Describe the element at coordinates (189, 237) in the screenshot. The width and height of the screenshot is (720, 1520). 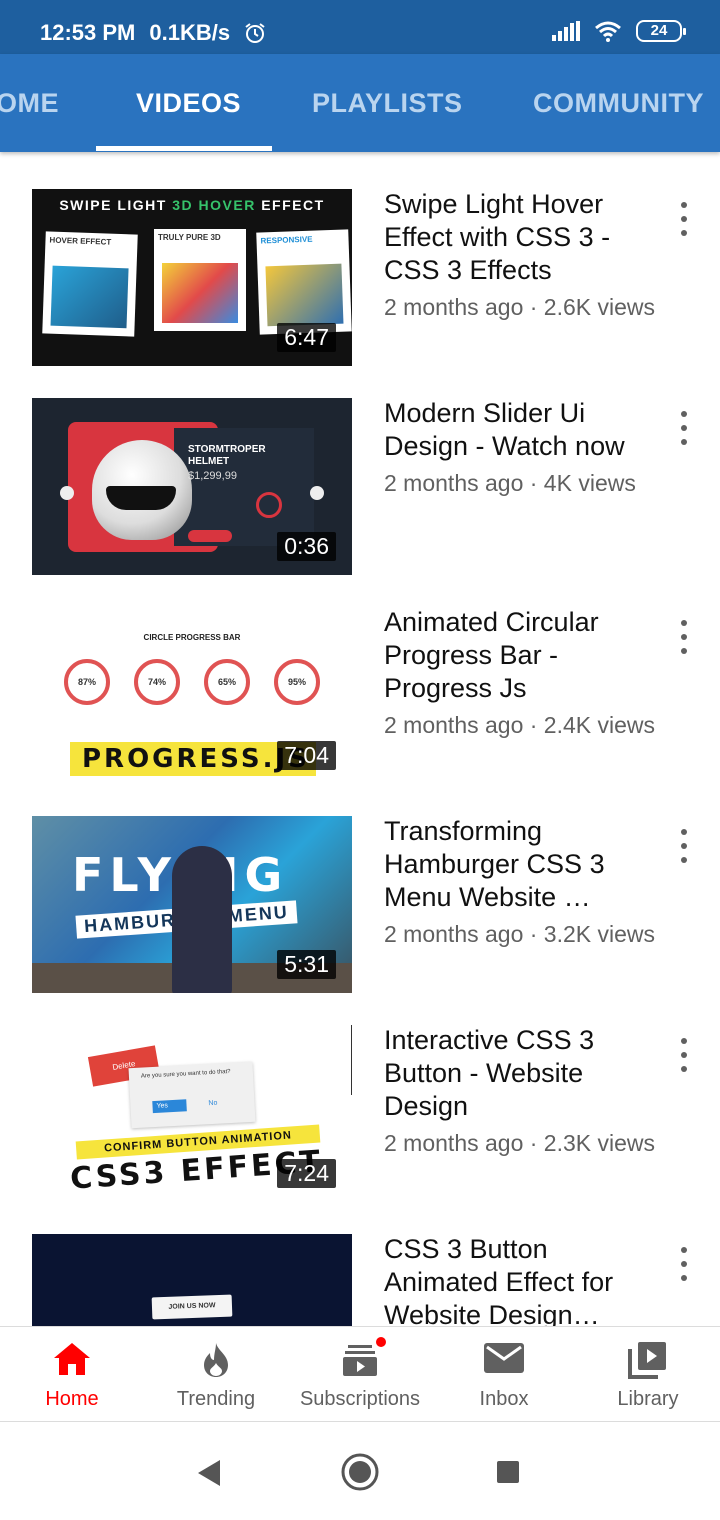
I see `thumbnail-text: TRULY PURE 3D` at that location.